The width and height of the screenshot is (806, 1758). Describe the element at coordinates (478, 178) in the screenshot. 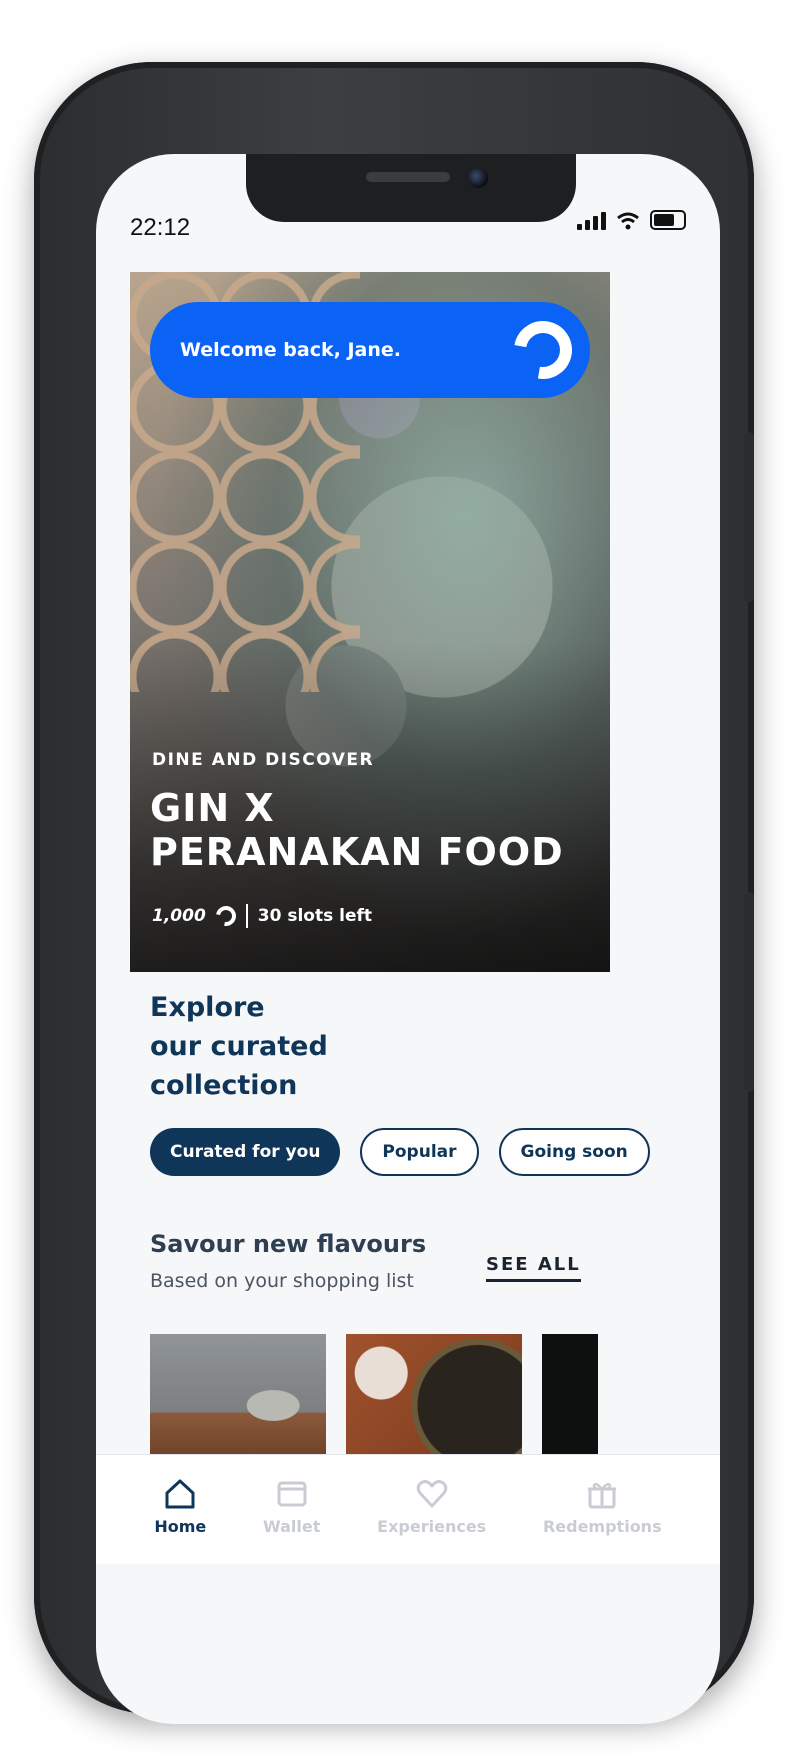

I see `front-camera` at that location.